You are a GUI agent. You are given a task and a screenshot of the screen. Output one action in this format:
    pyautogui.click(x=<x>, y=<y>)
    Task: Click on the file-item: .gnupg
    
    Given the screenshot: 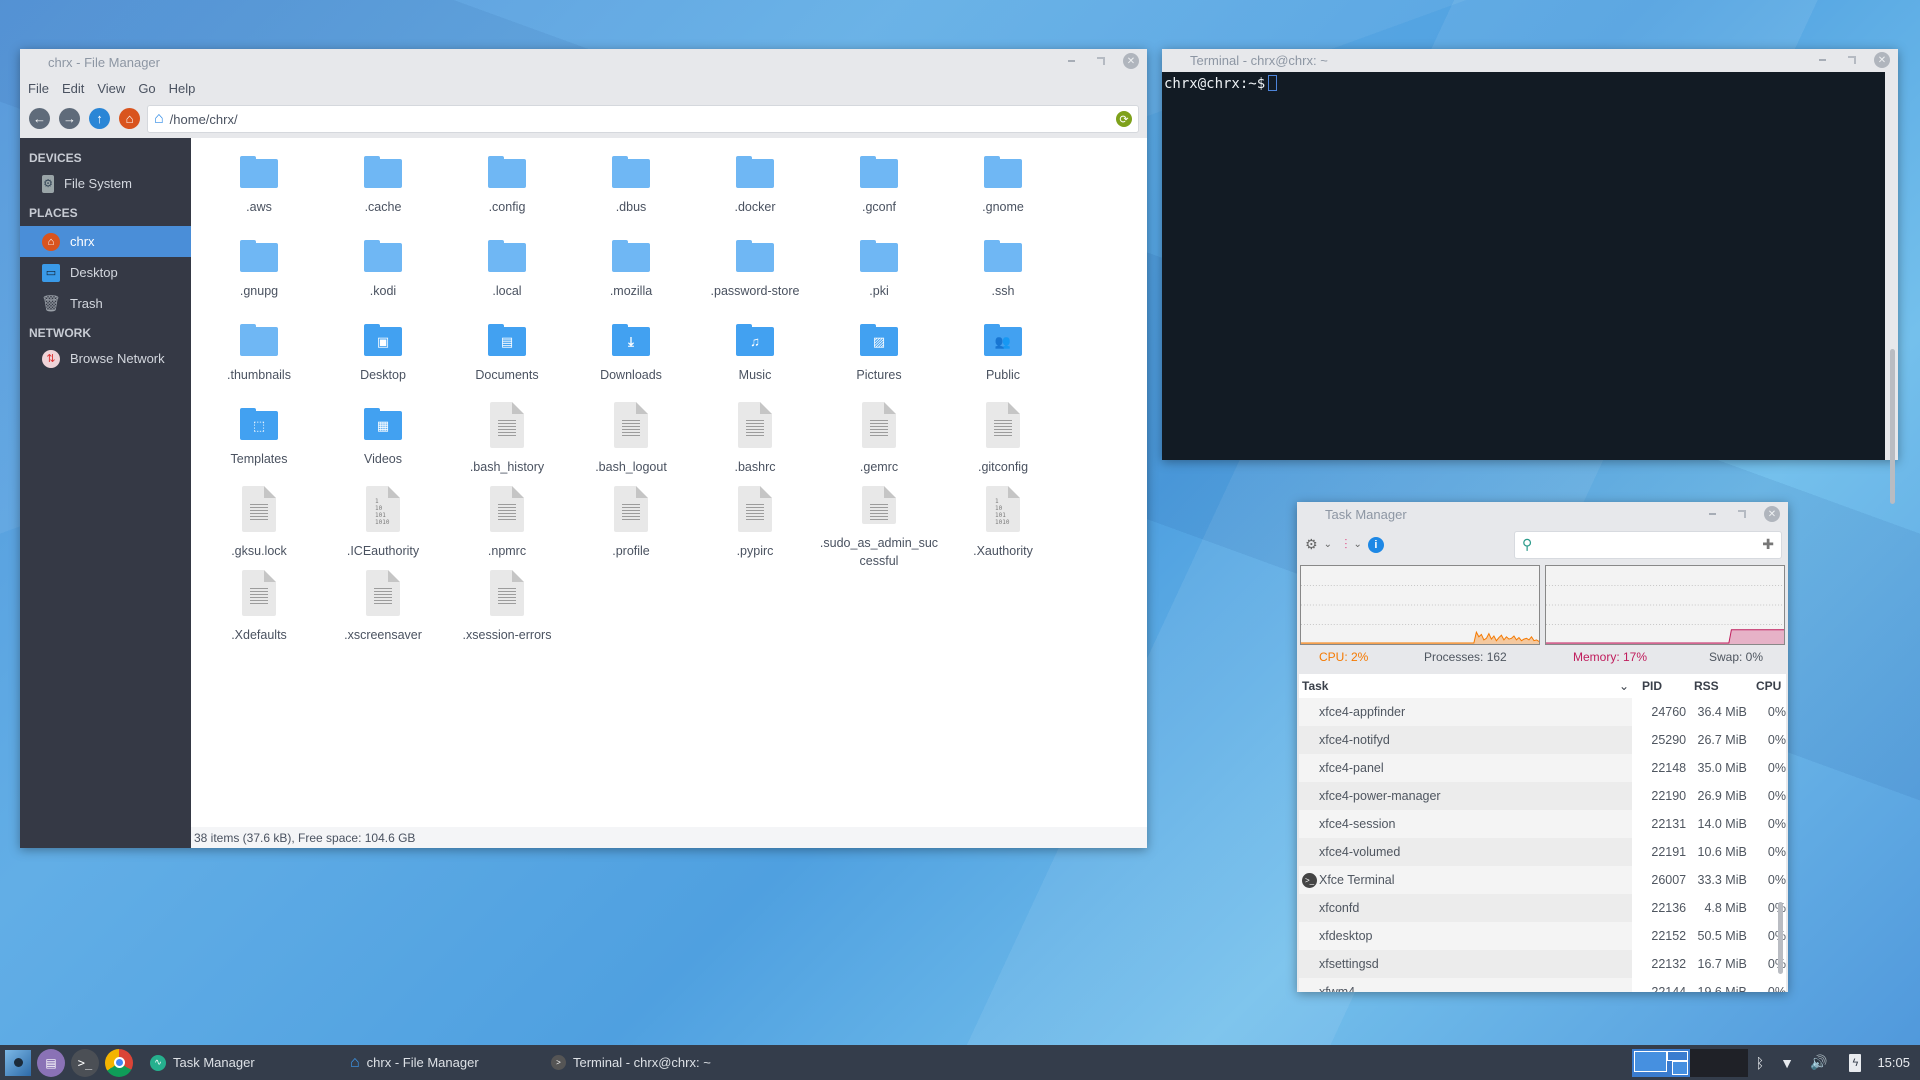 What is the action you would take?
    pyautogui.click(x=259, y=276)
    